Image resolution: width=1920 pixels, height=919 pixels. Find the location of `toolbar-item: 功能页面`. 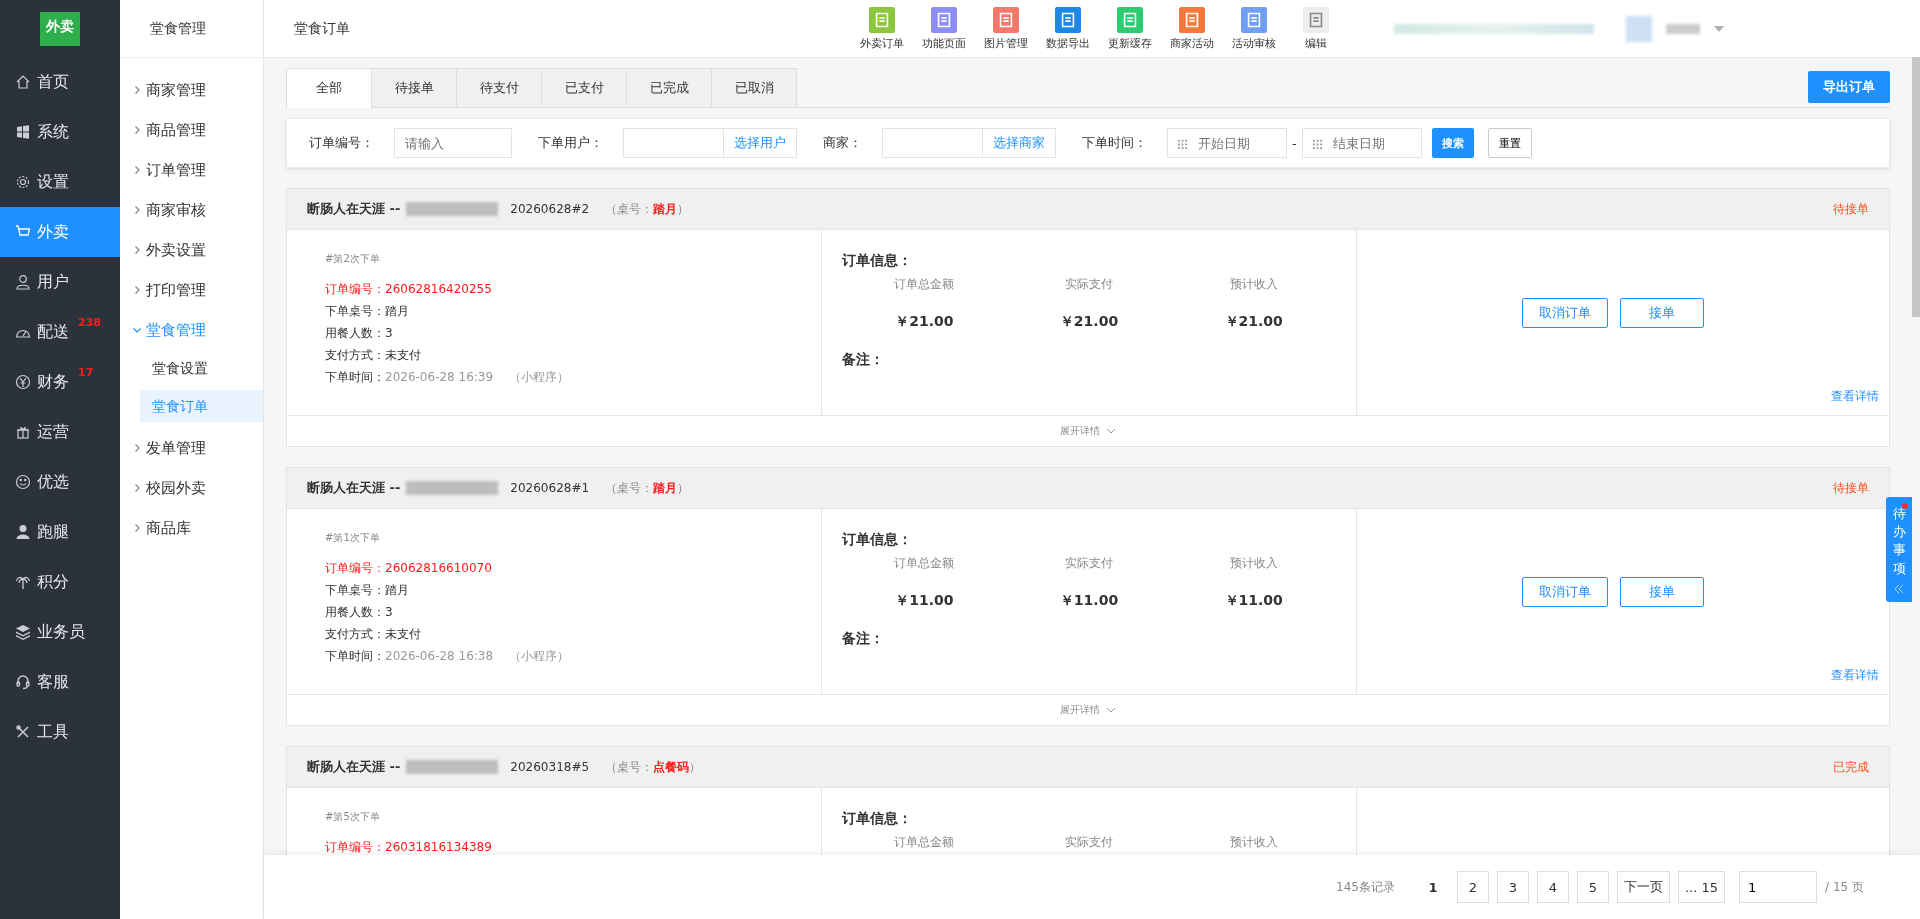

toolbar-item: 功能页面 is located at coordinates (944, 28).